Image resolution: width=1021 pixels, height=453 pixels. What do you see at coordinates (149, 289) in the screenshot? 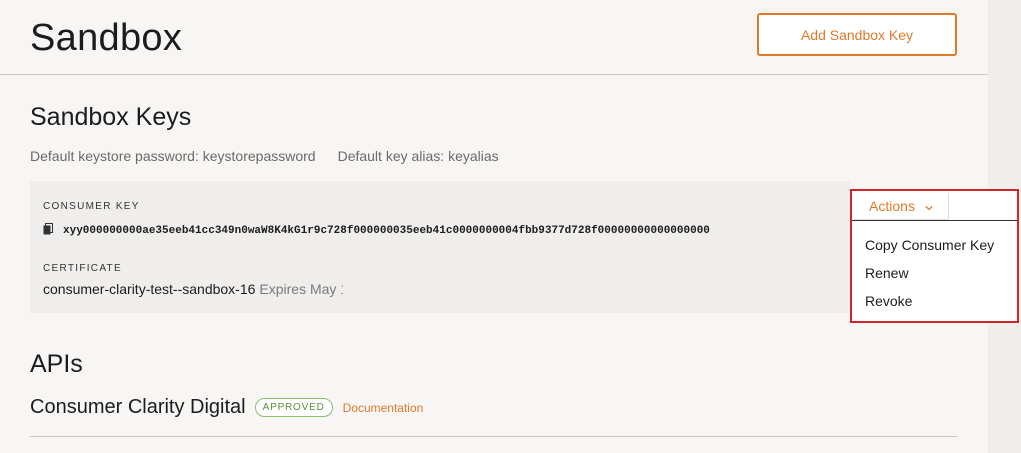
I see `certificate-name: consumer-clarity-test--sandbox-16` at bounding box center [149, 289].